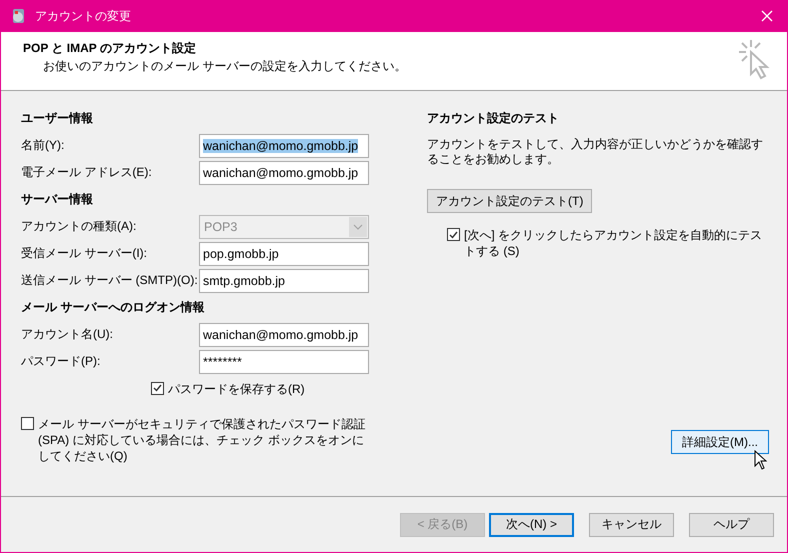  I want to click on input-field: smtp.gmobb.jp, so click(284, 280).